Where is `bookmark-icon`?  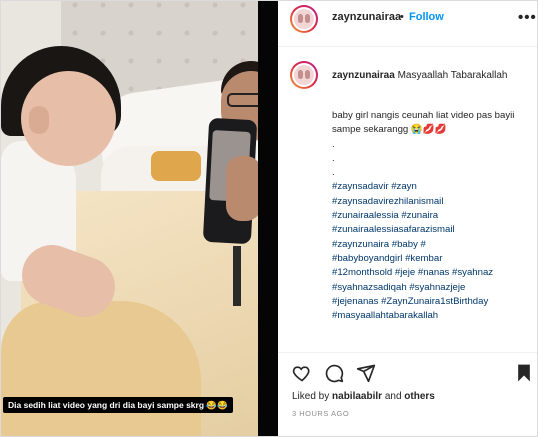
bookmark-icon is located at coordinates (524, 373).